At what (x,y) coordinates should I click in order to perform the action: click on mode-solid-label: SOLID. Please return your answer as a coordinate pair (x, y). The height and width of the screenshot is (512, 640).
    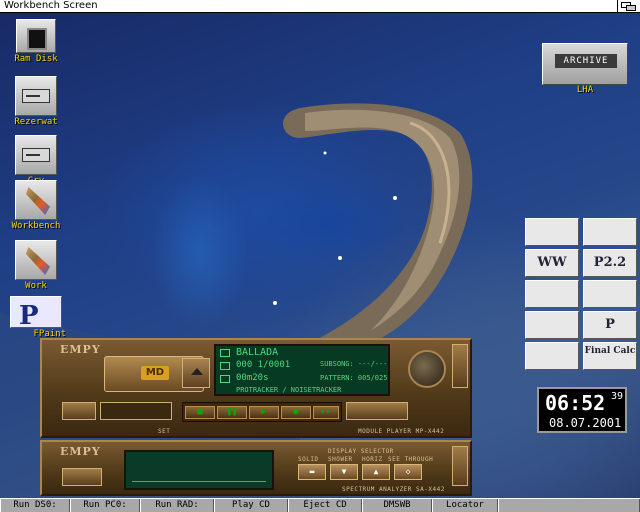
    Looking at the image, I should click on (308, 459).